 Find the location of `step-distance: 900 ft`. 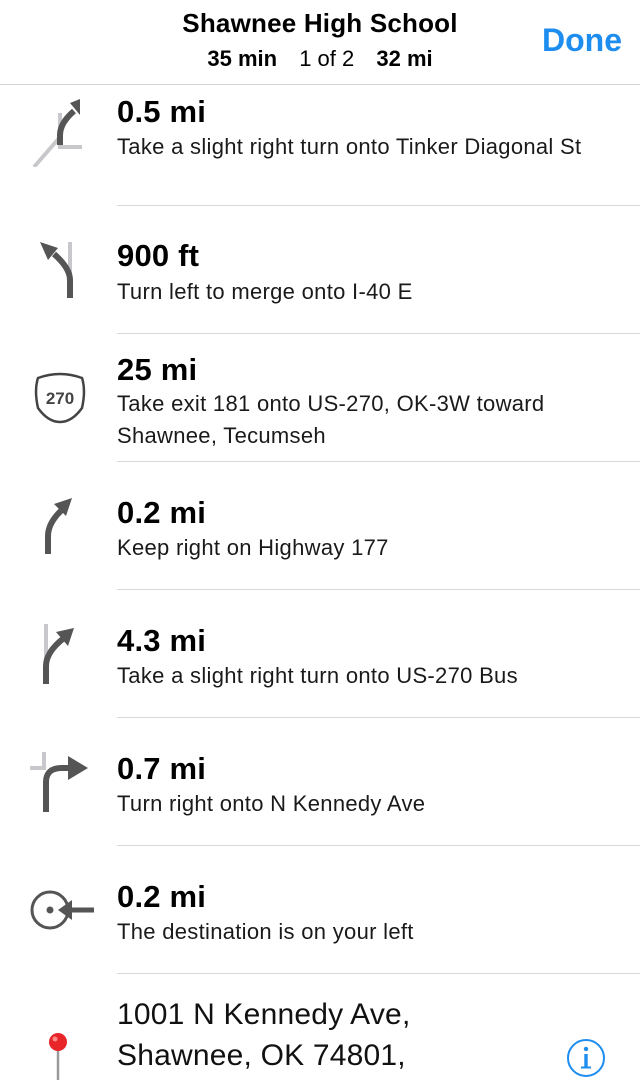

step-distance: 900 ft is located at coordinates (158, 255).